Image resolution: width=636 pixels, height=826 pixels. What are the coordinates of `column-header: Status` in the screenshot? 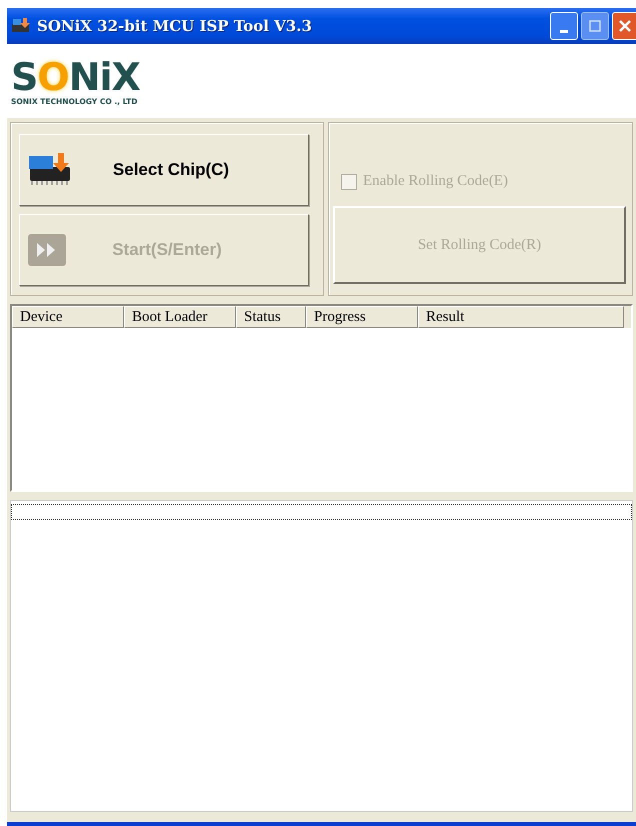 It's located at (271, 317).